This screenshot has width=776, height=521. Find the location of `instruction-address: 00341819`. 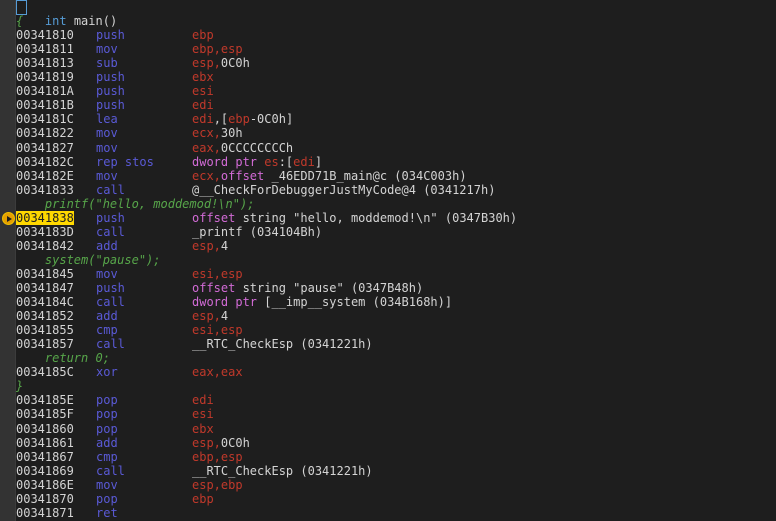

instruction-address: 00341819 is located at coordinates (45, 77).